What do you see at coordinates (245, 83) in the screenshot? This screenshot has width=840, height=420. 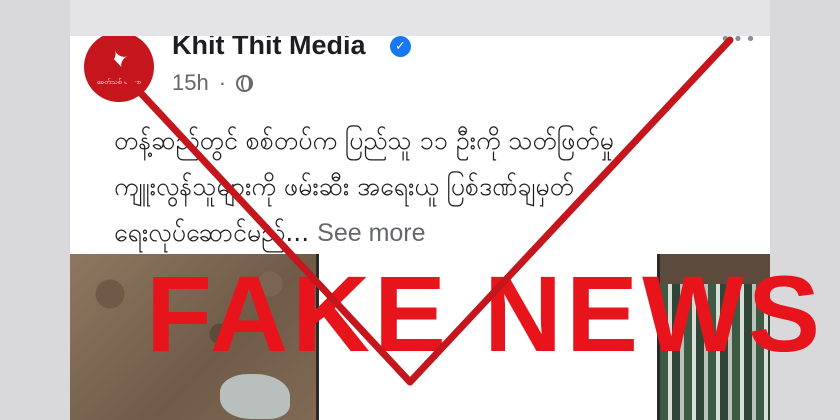 I see `globe-icon` at bounding box center [245, 83].